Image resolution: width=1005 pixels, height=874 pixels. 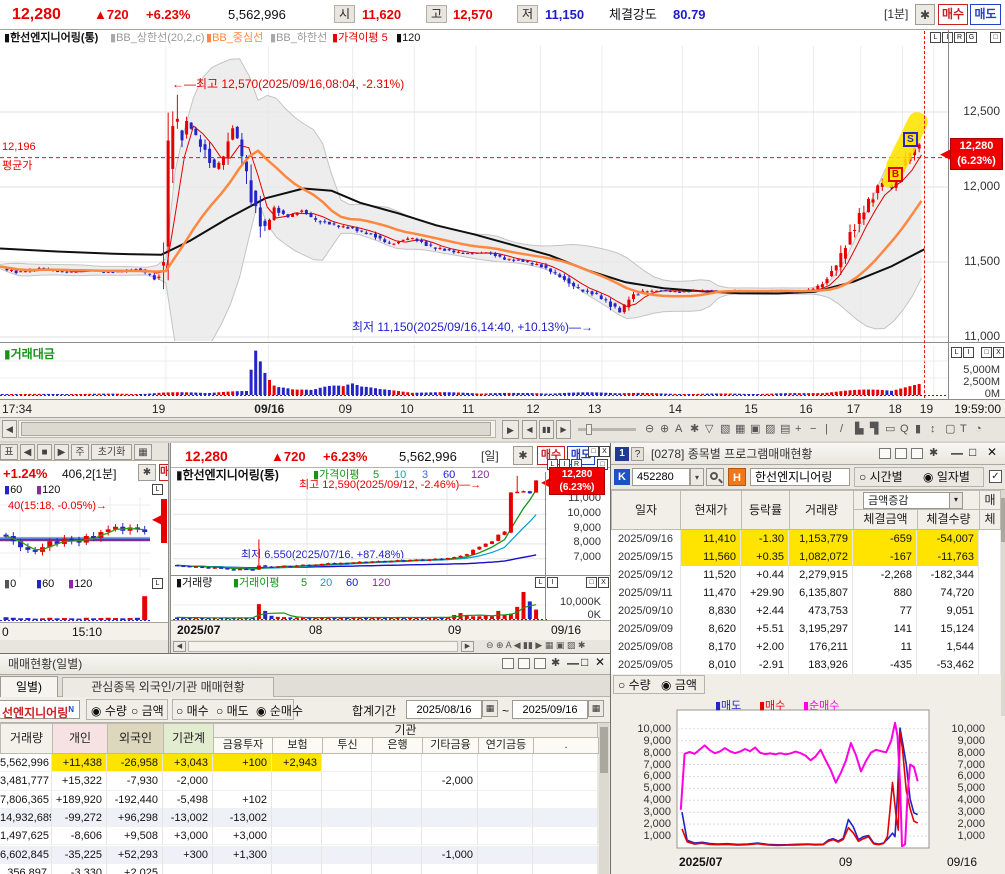 What do you see at coordinates (135, 738) in the screenshot?
I see `column-header: 외국인` at bounding box center [135, 738].